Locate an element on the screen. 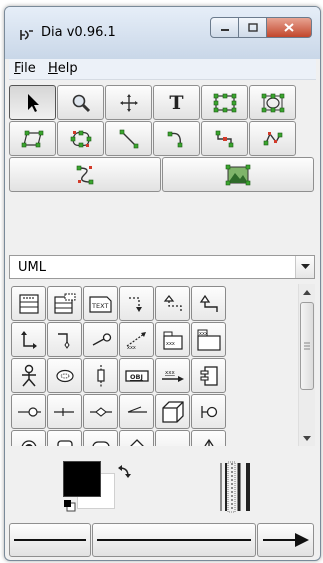  uml-initial-state-shape is located at coordinates (28, 438).